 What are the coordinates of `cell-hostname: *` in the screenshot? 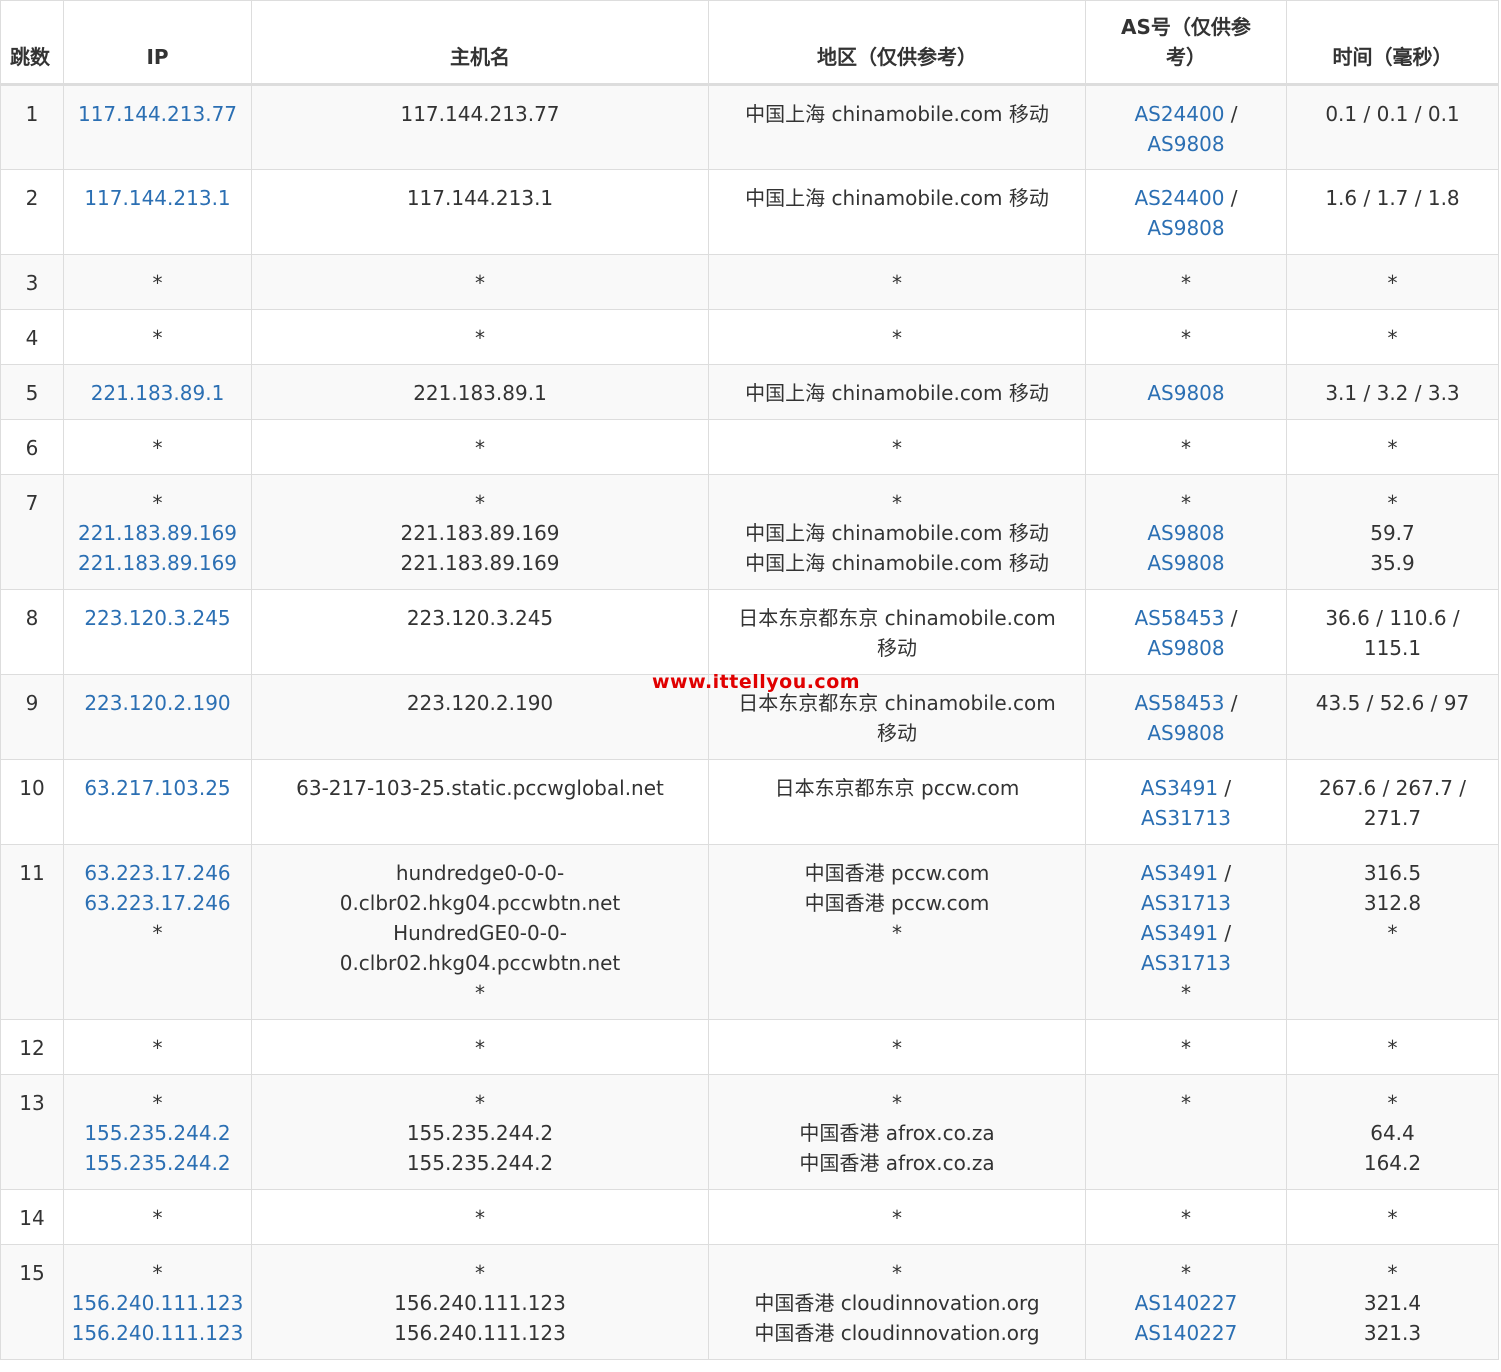 It's located at (480, 1217).